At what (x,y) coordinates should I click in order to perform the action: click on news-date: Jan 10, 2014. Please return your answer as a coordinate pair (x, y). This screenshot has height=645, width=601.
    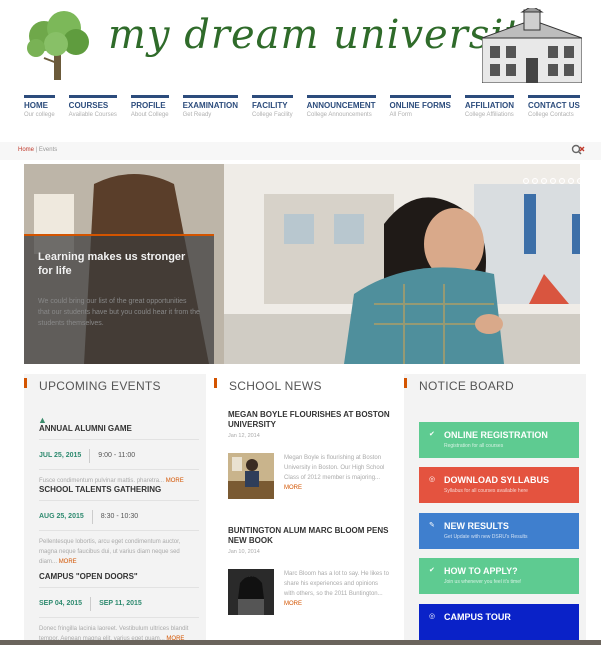
    Looking at the image, I should click on (244, 552).